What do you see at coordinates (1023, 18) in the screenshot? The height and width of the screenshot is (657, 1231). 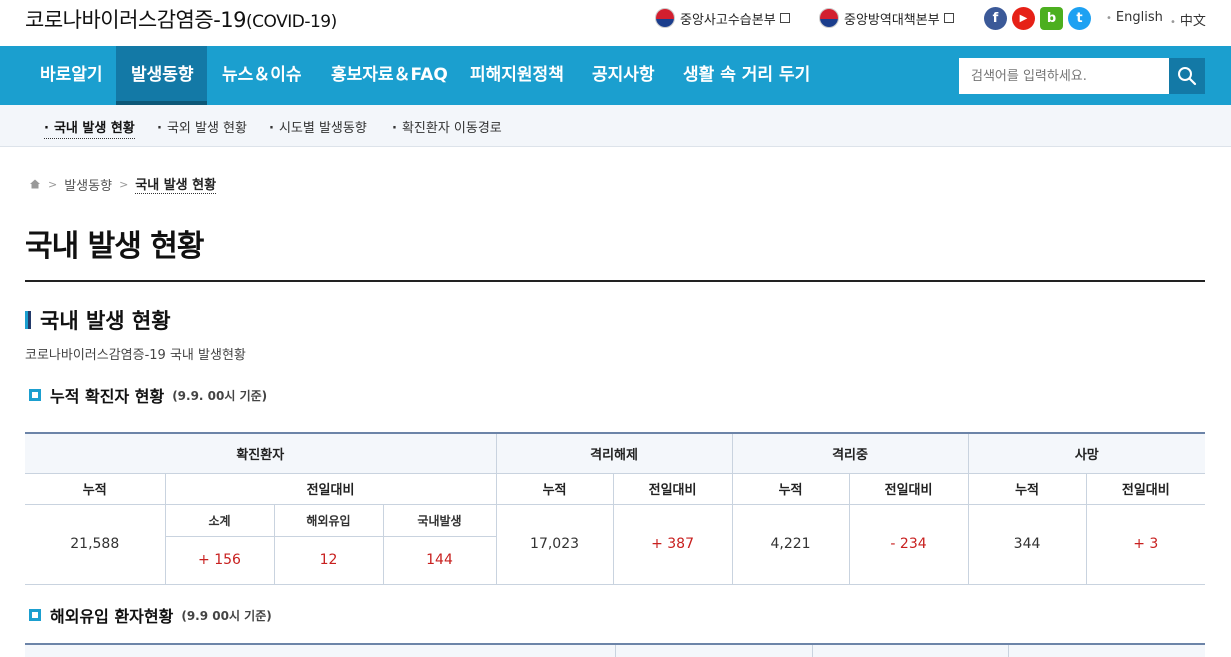 I see `youtube-icon: ▶` at bounding box center [1023, 18].